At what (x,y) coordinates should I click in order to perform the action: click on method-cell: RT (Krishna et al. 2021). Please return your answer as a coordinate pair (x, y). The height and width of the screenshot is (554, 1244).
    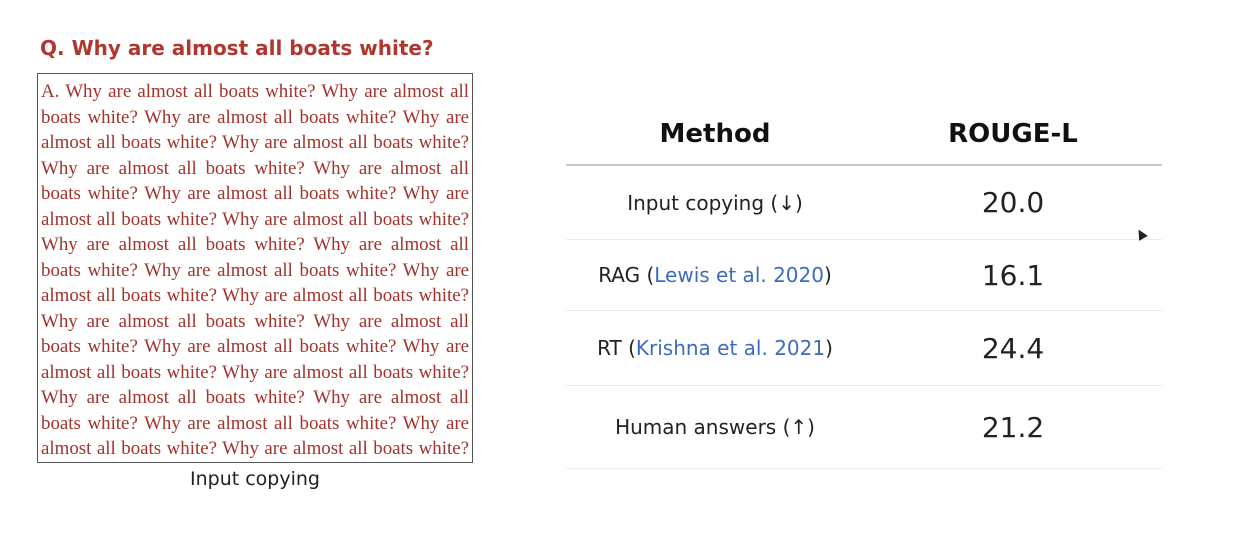
    Looking at the image, I should click on (715, 348).